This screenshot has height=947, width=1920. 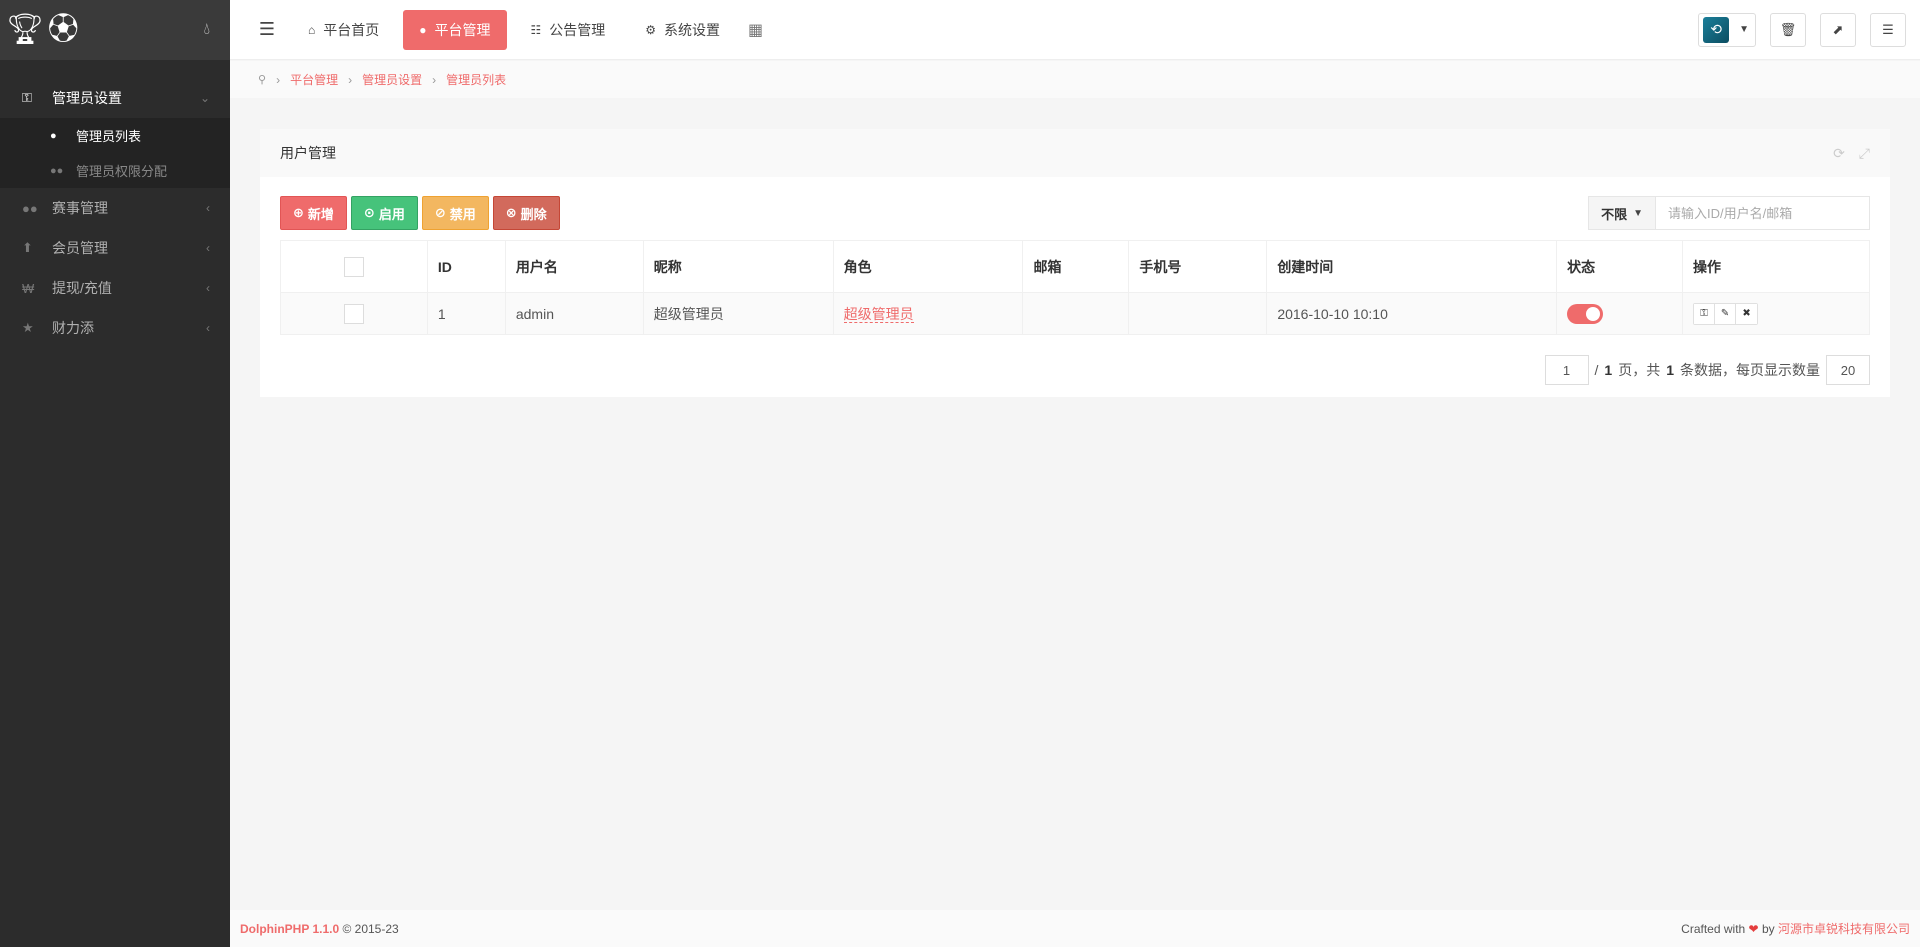 What do you see at coordinates (1670, 370) in the screenshot?
I see `total-count: 1` at bounding box center [1670, 370].